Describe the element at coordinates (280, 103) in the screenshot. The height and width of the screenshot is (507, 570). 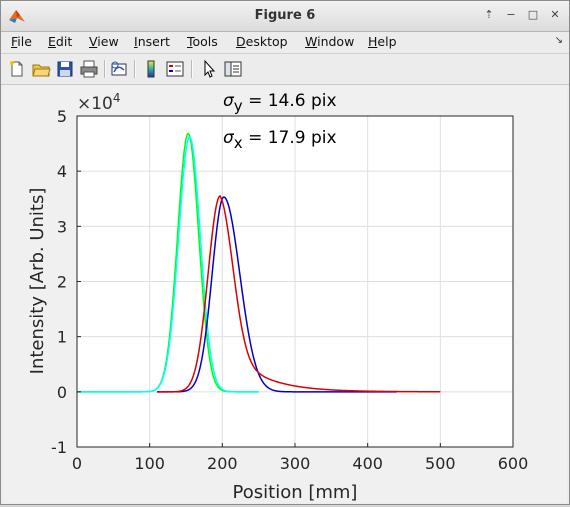
I see `sigma-y-annotation: σy = 14.6 pix` at that location.